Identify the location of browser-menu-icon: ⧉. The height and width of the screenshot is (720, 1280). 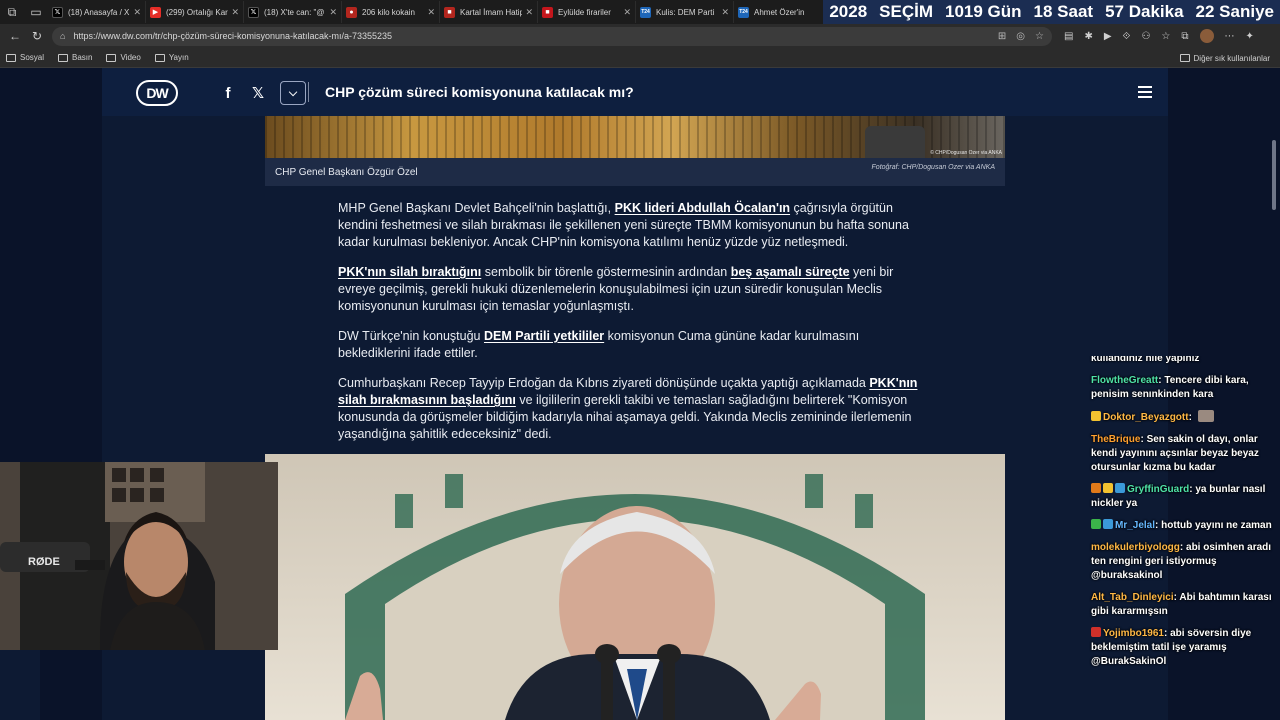
(12, 12).